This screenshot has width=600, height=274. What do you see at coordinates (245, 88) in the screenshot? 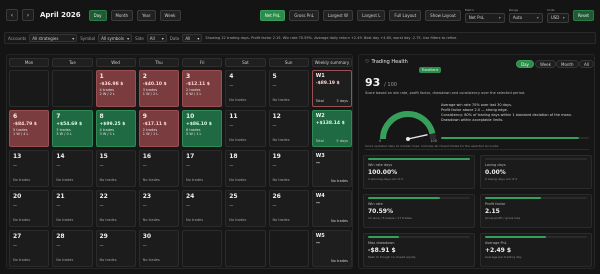
I see `calendar-day: 4 — No trades` at bounding box center [245, 88].